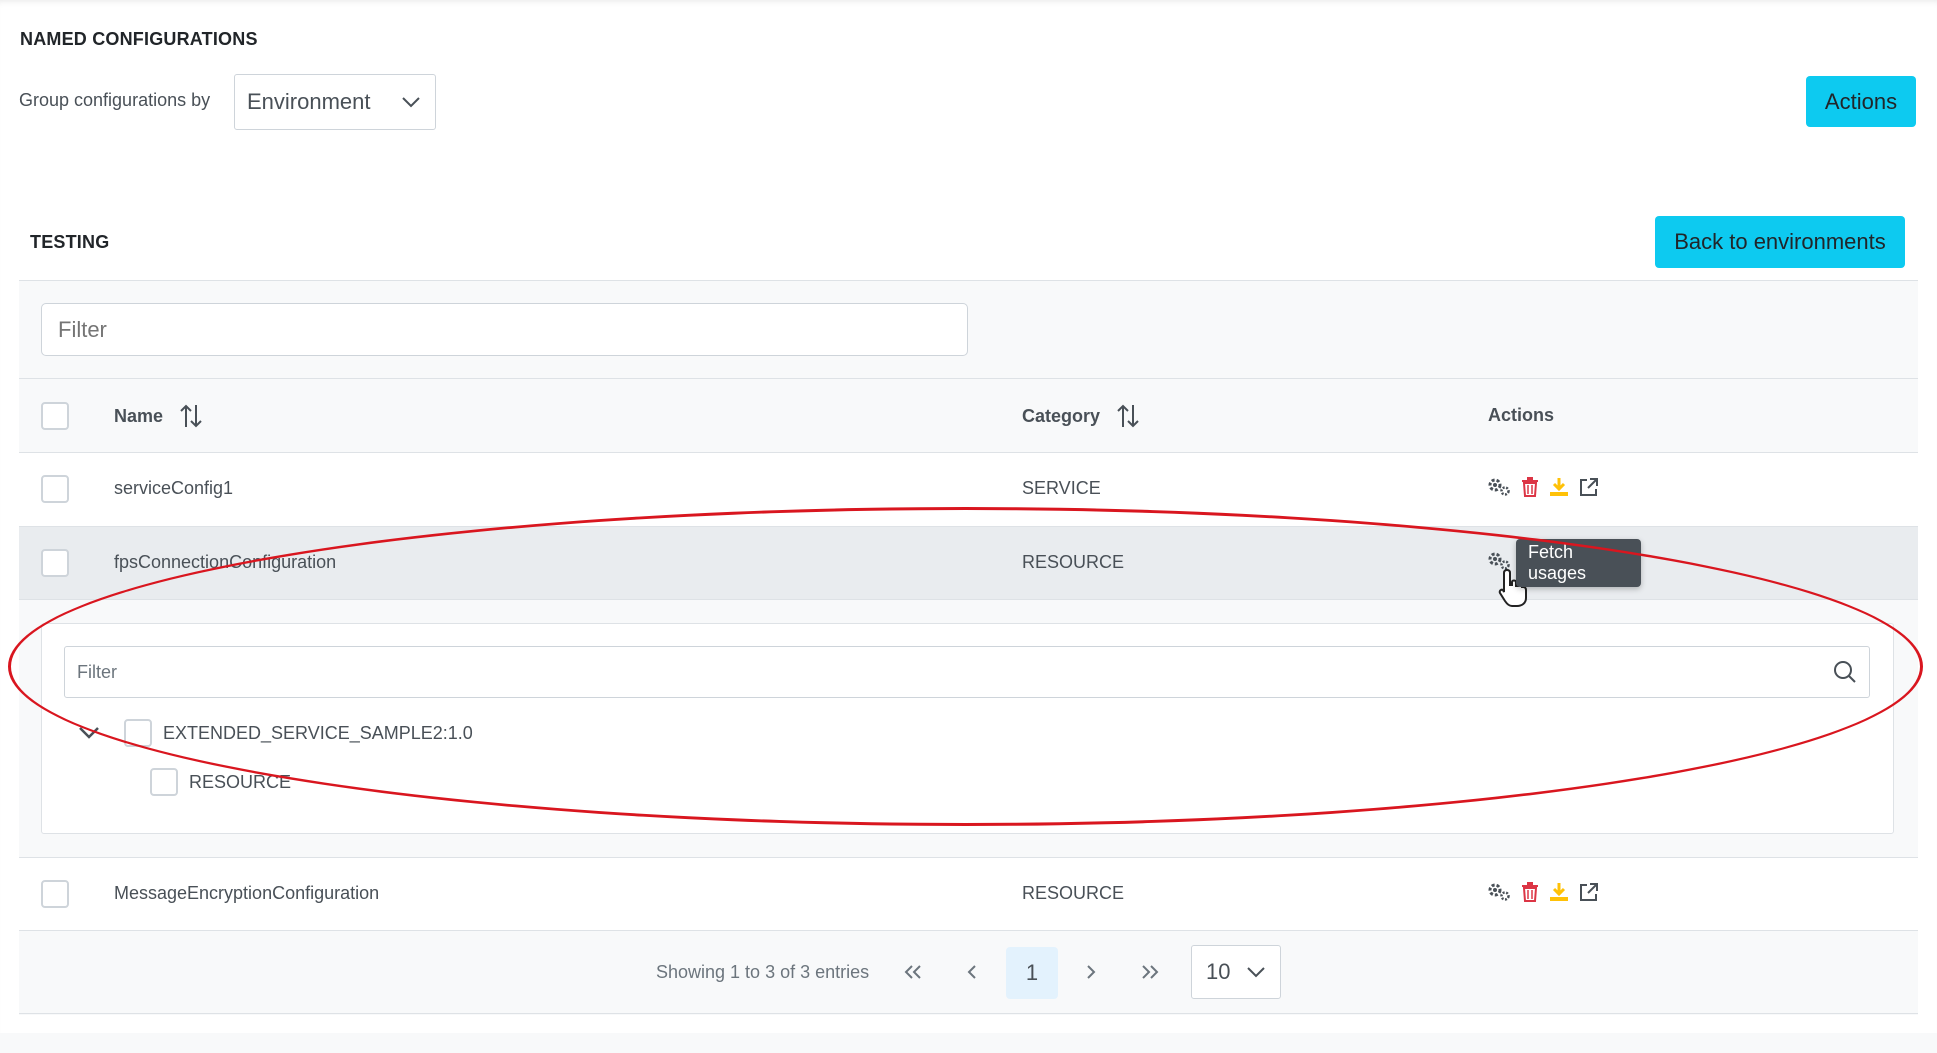  I want to click on group-by-label: Group configurations by, so click(115, 100).